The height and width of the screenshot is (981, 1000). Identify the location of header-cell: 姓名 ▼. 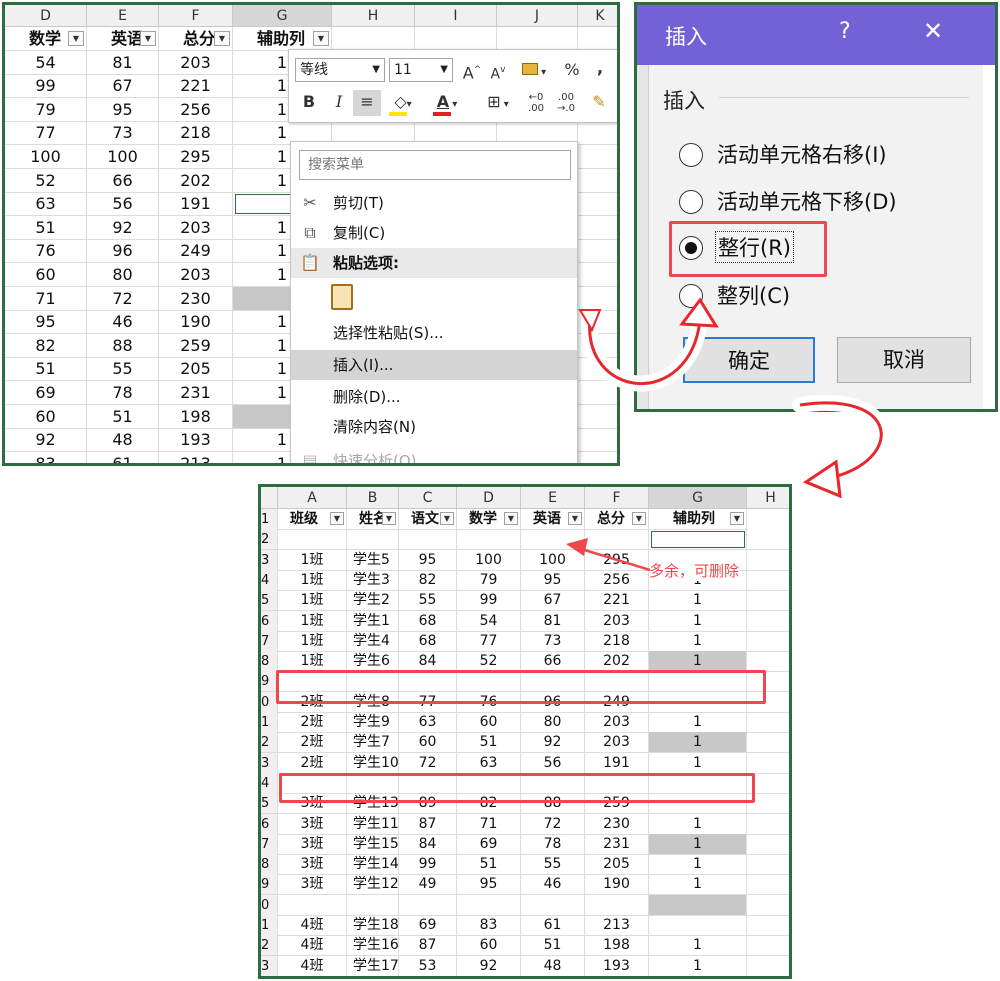
(373, 519).